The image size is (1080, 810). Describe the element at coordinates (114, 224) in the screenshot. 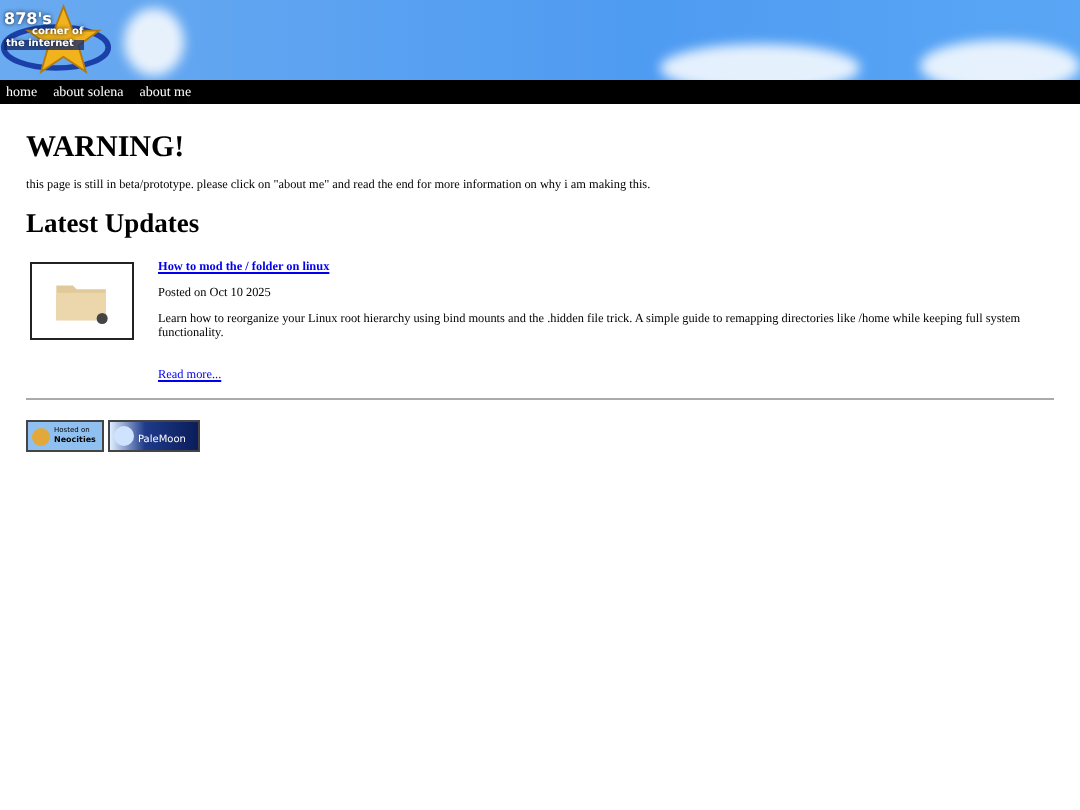

I see `section-heading: Latest Updates` at that location.